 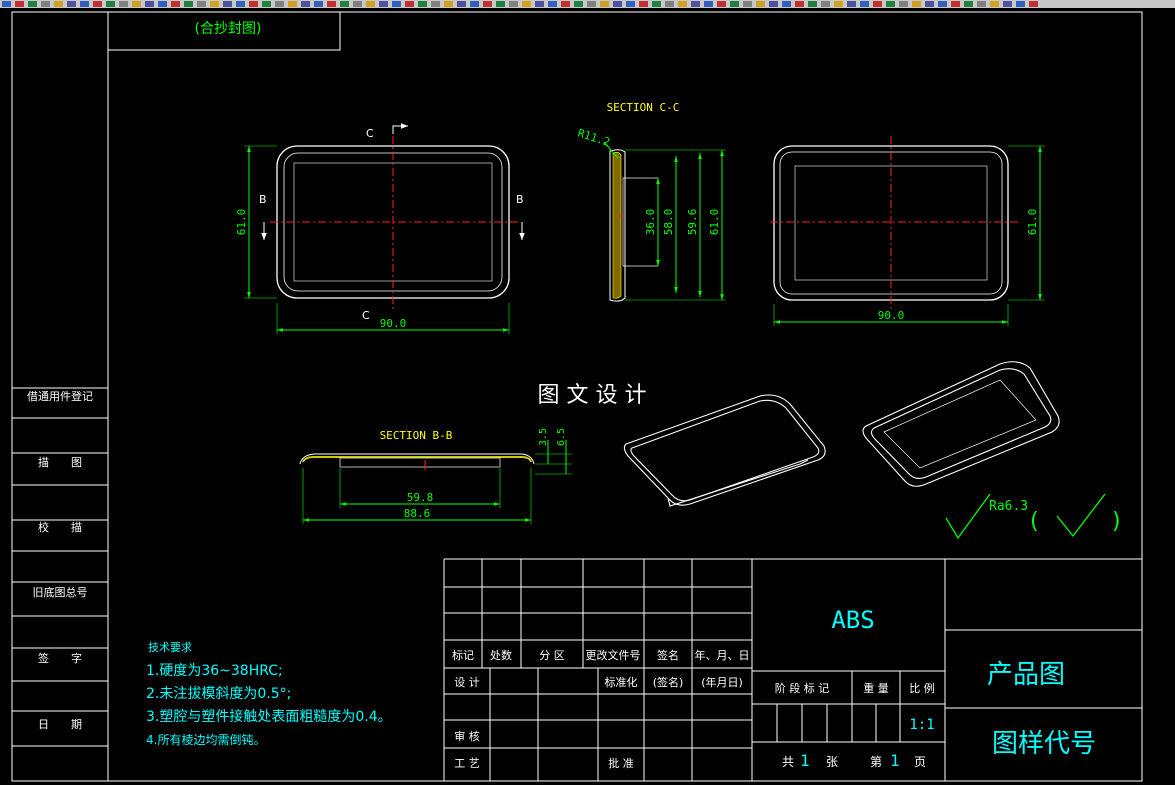 I want to click on tb-header-mark: 标记, so click(x=463, y=655).